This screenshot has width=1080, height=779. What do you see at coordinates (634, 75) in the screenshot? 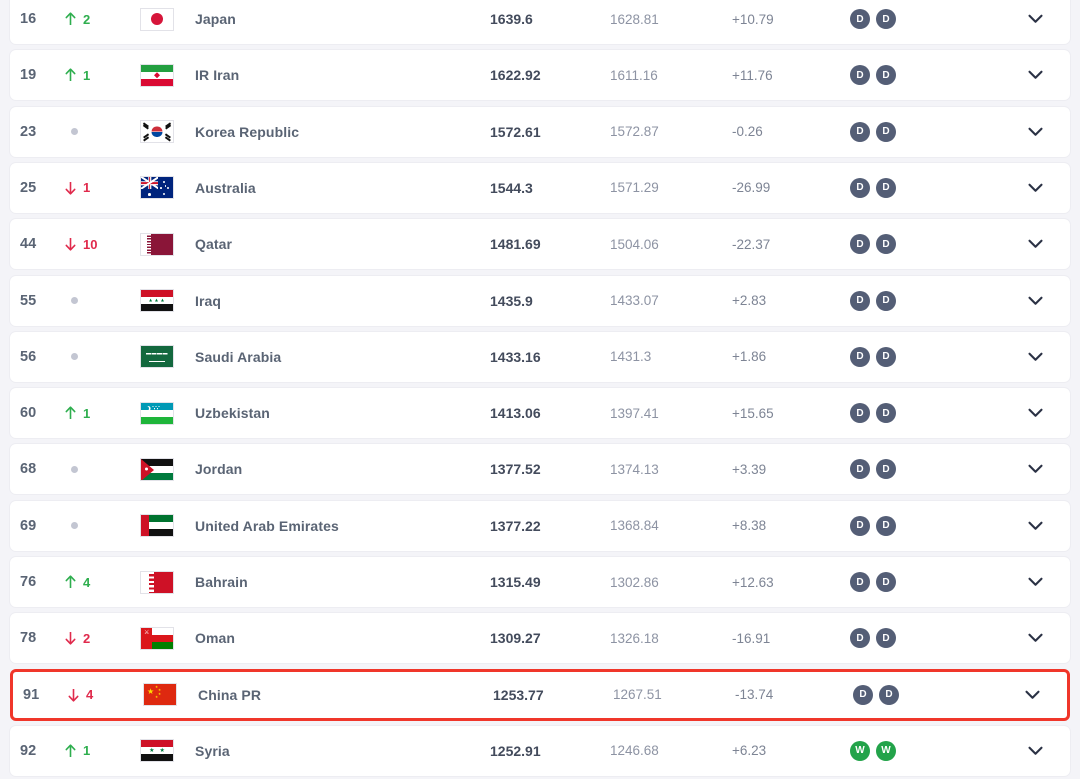
I see `previous-points-value: 1611.16` at bounding box center [634, 75].